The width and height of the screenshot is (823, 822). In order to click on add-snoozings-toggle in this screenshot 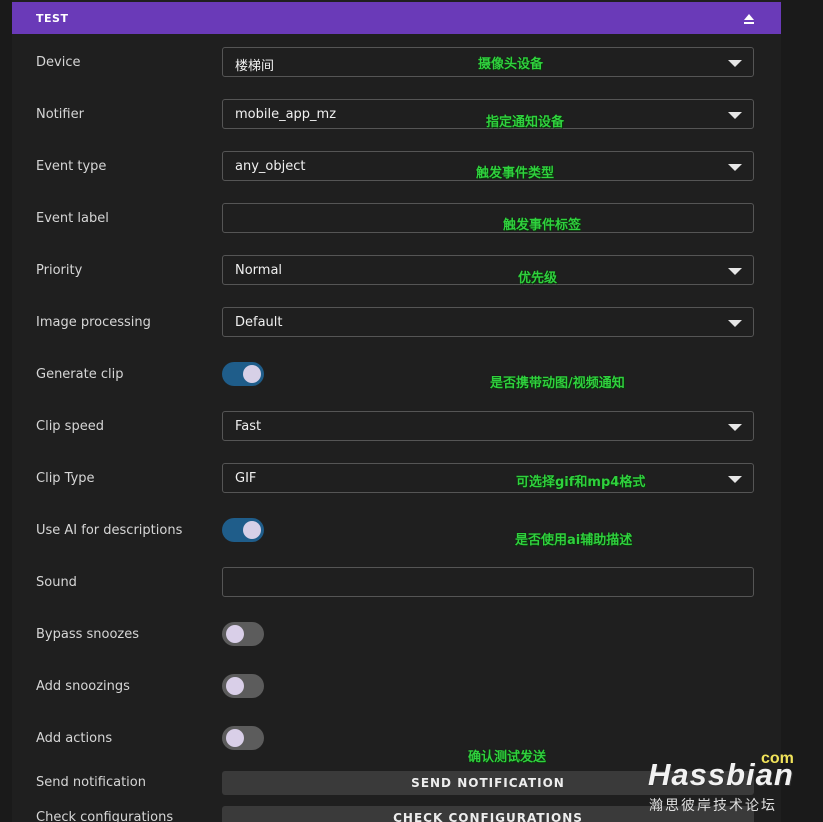, I will do `click(243, 686)`.